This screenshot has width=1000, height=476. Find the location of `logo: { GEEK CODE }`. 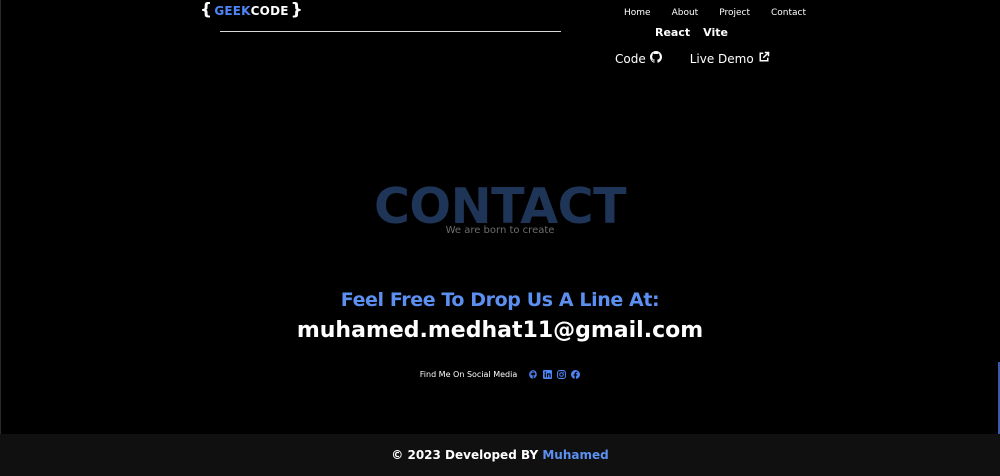

logo: { GEEK CODE } is located at coordinates (251, 10).